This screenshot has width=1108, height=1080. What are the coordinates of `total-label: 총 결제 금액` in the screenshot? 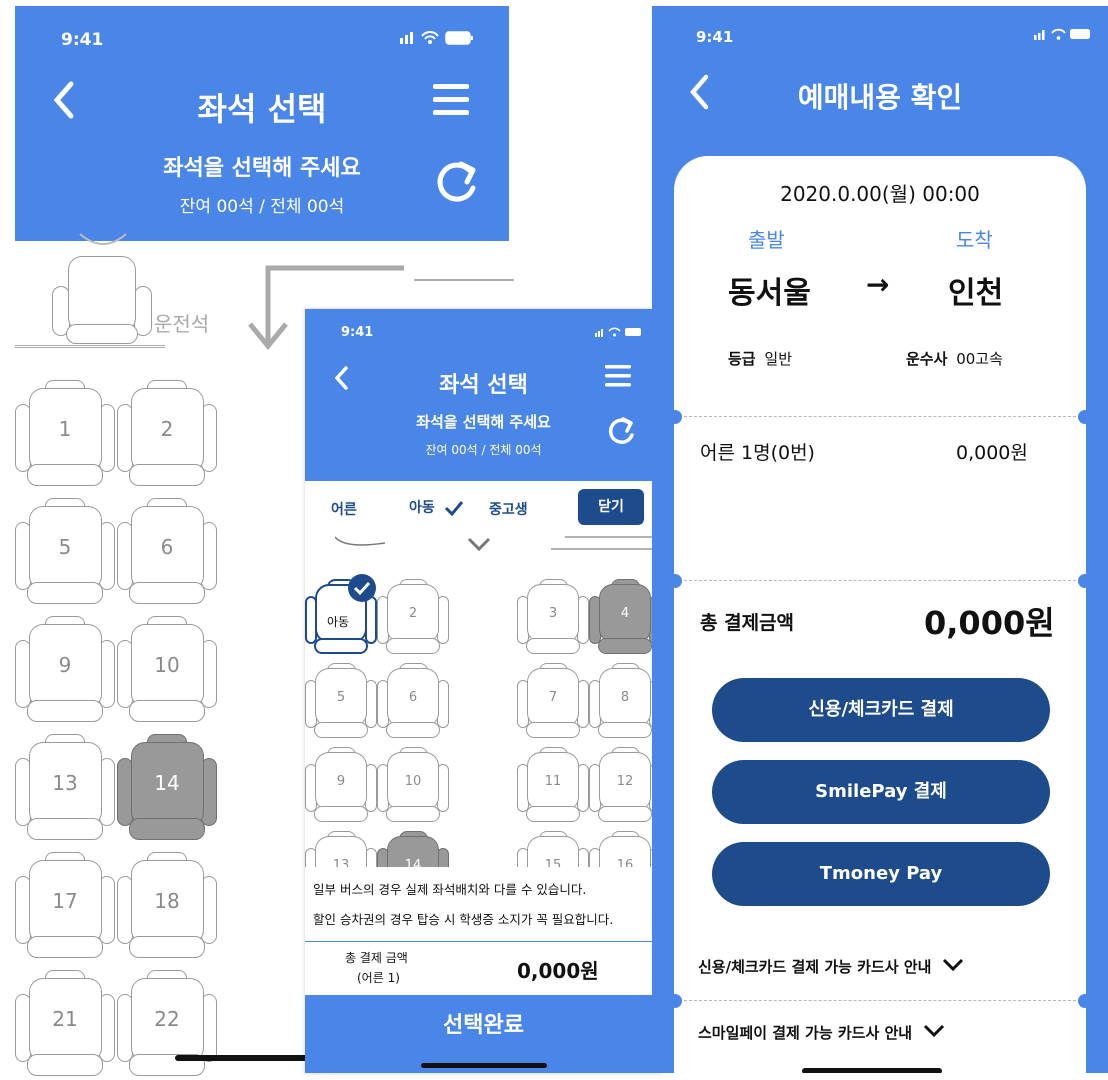 It's located at (376, 958).